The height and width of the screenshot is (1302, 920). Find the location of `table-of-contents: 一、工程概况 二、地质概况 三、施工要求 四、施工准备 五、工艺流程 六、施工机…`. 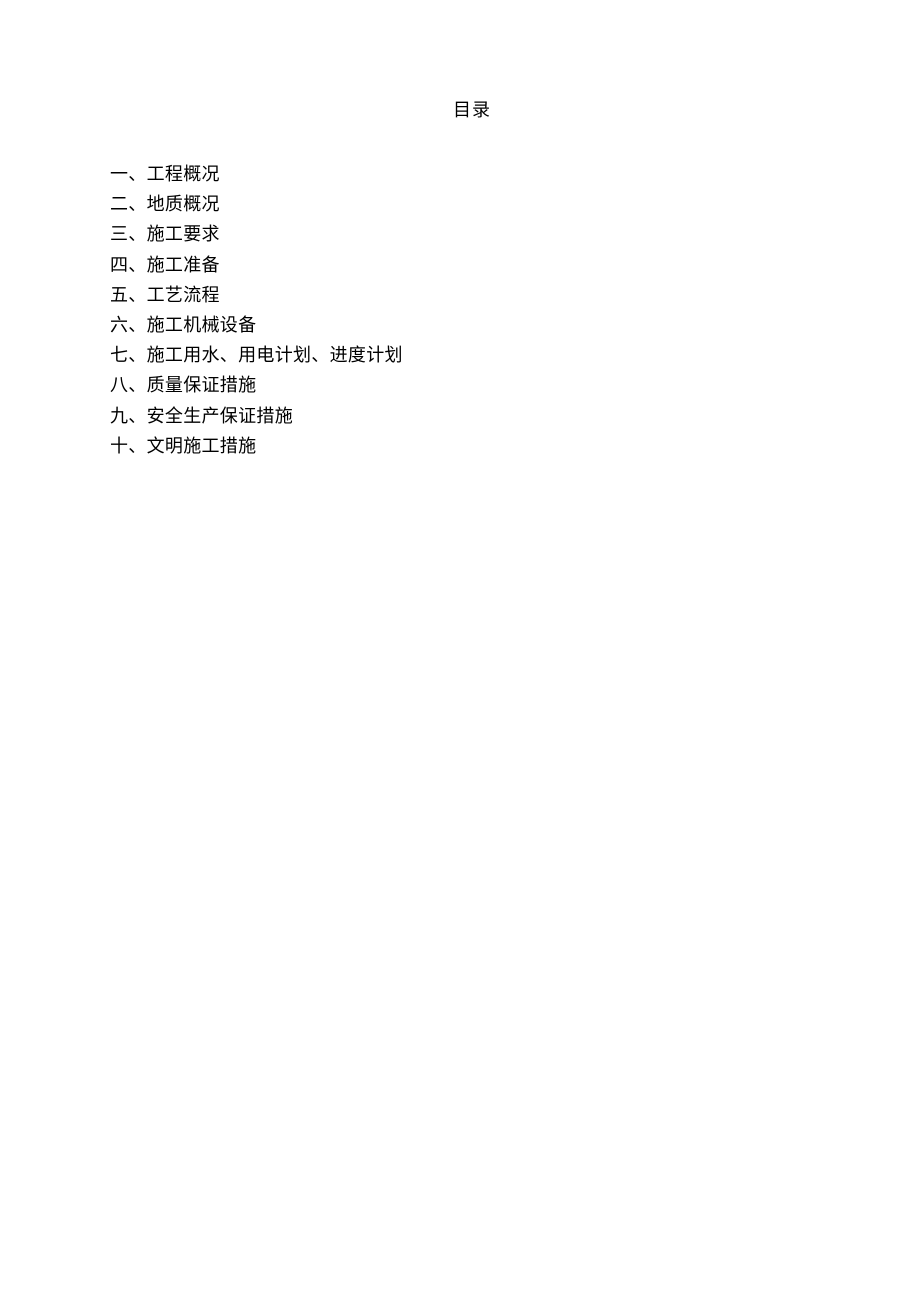

table-of-contents: 一、工程概况 二、地质概况 三、施工要求 四、施工准备 五、工艺流程 六、施工机… is located at coordinates (256, 311).